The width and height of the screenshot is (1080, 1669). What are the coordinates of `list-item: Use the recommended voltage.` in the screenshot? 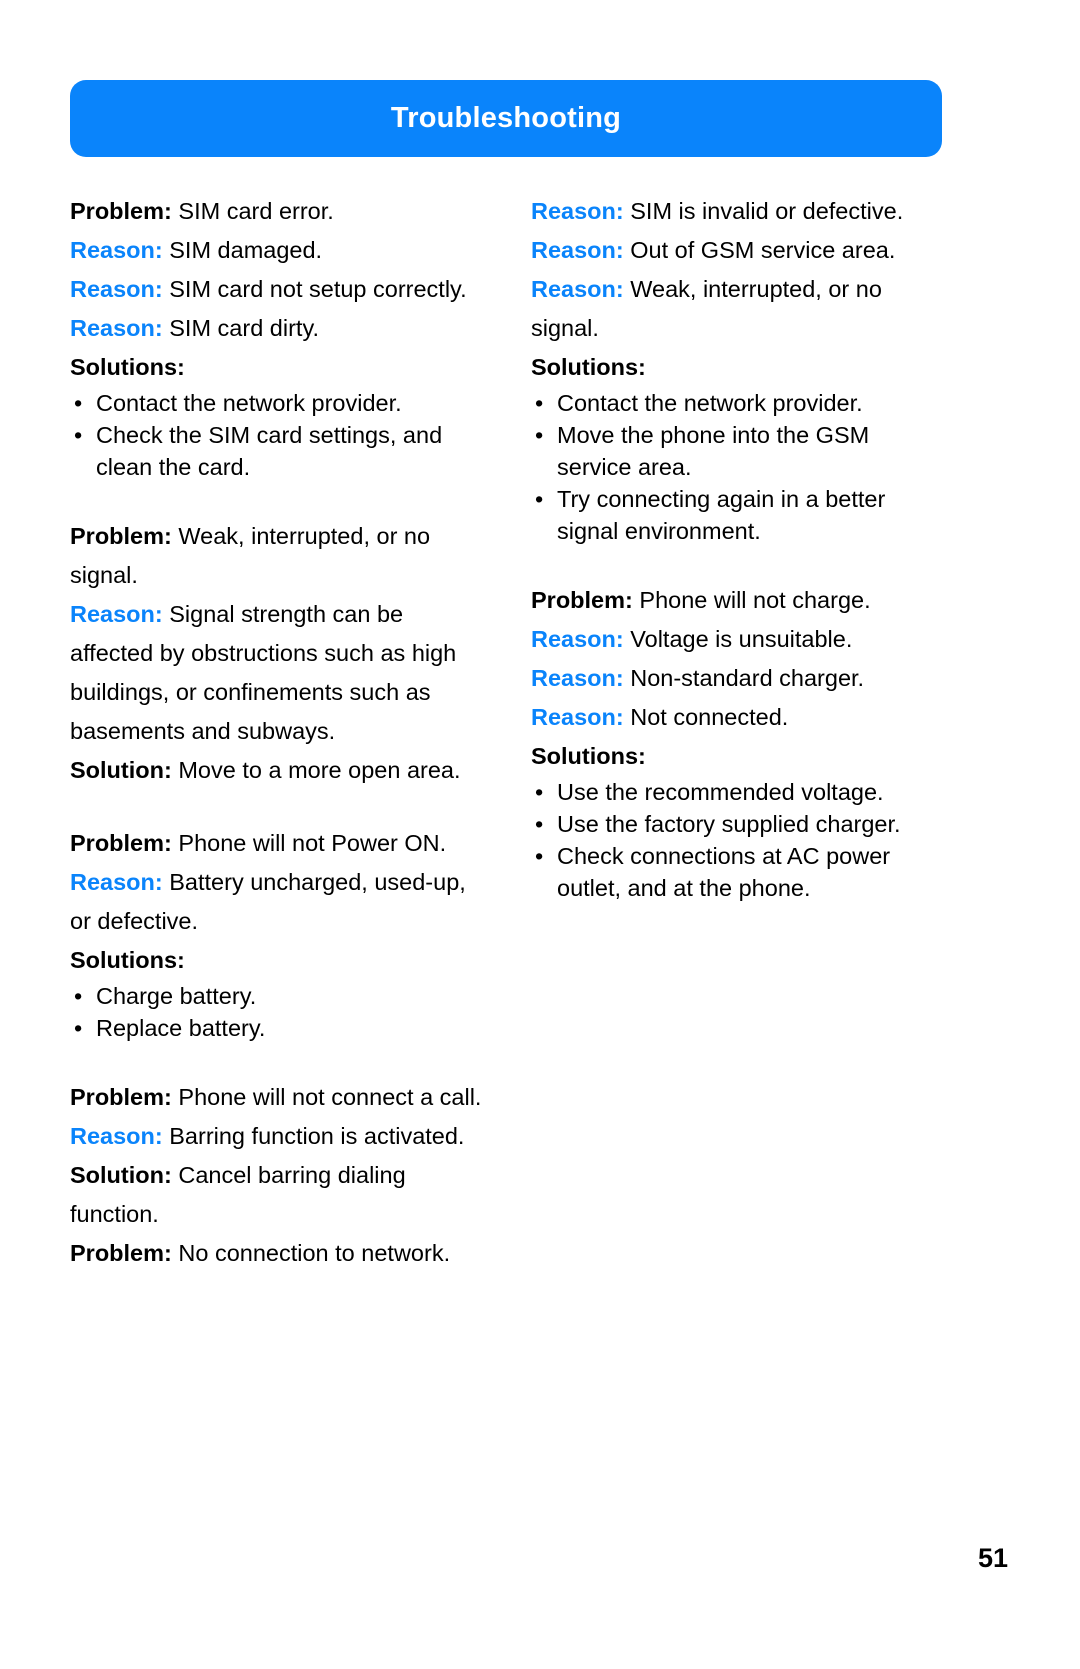 It's located at (738, 792).